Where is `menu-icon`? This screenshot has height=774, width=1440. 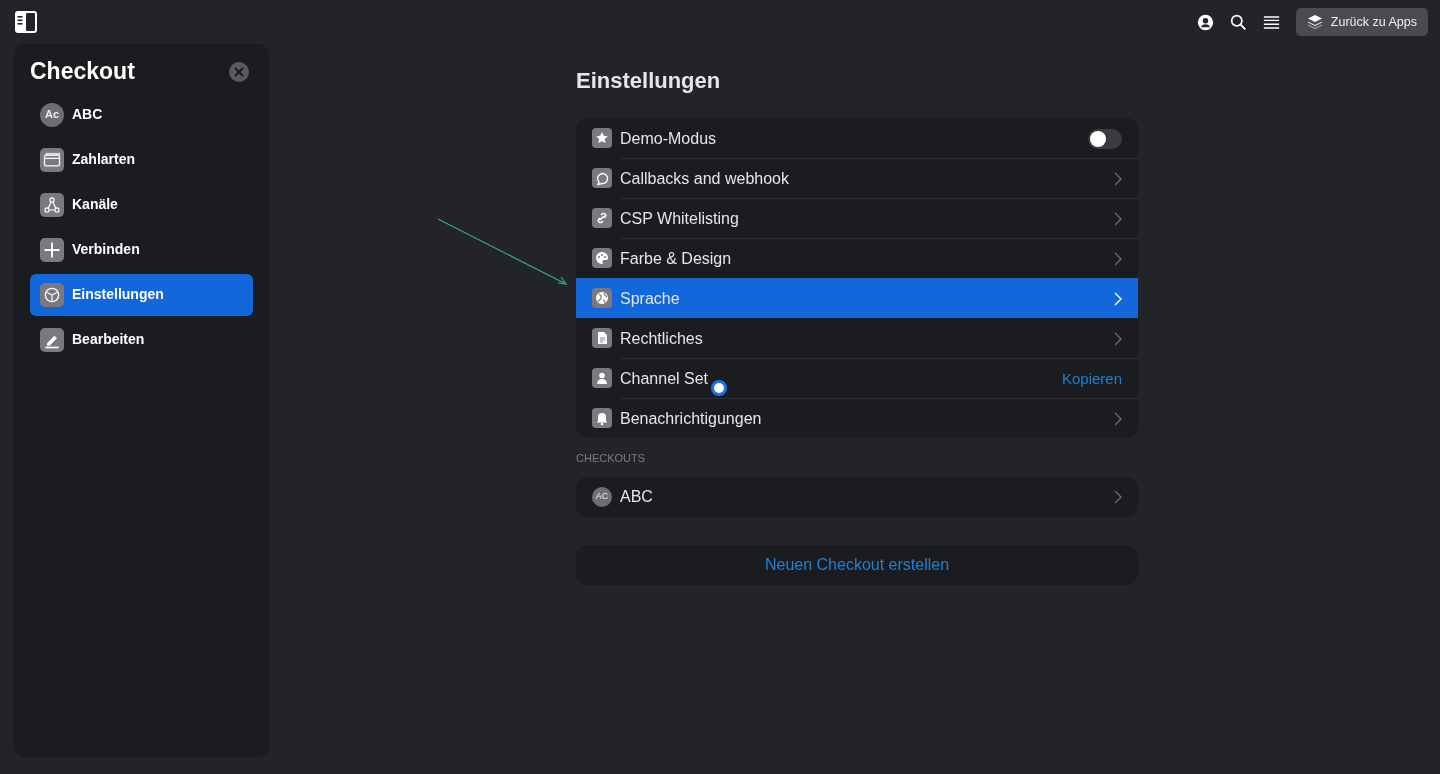 menu-icon is located at coordinates (1271, 22).